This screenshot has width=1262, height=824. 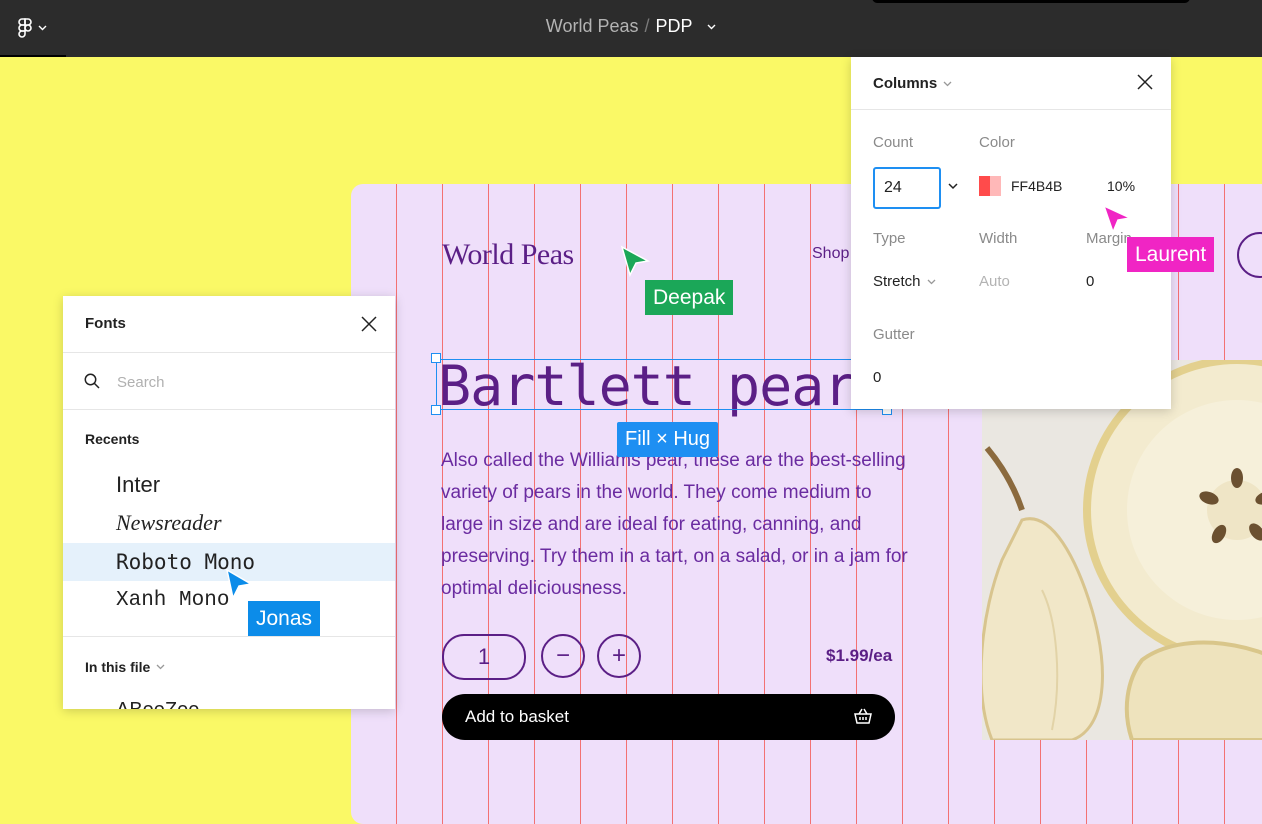 I want to click on minus-icon: −, so click(x=562, y=655).